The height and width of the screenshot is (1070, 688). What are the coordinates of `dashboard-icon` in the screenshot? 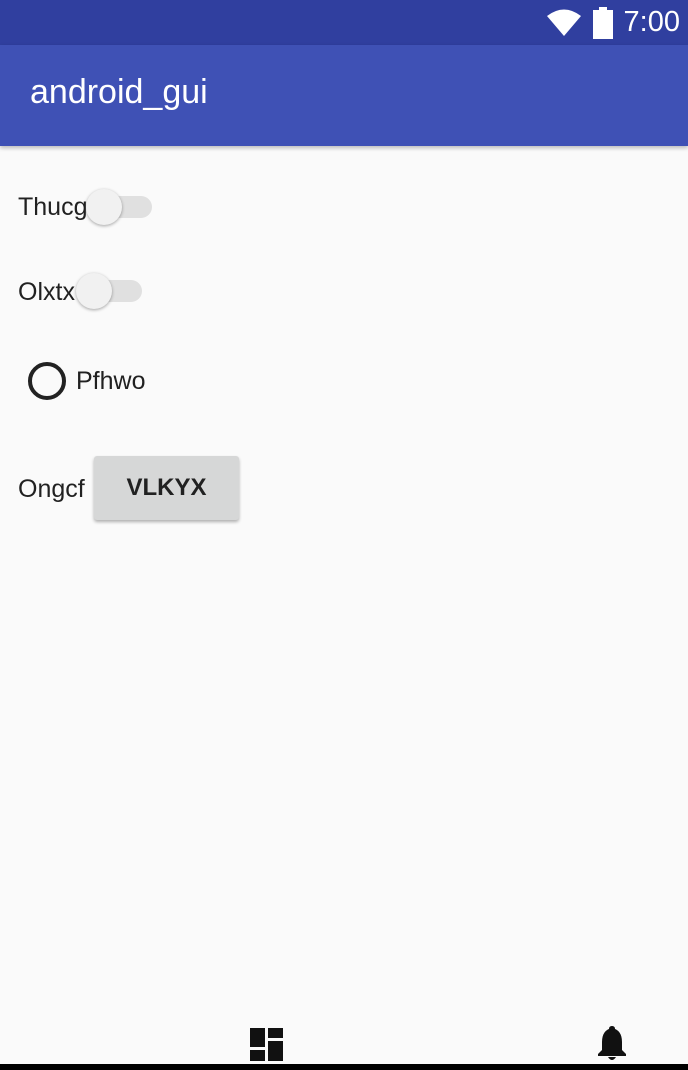 It's located at (266, 1044).